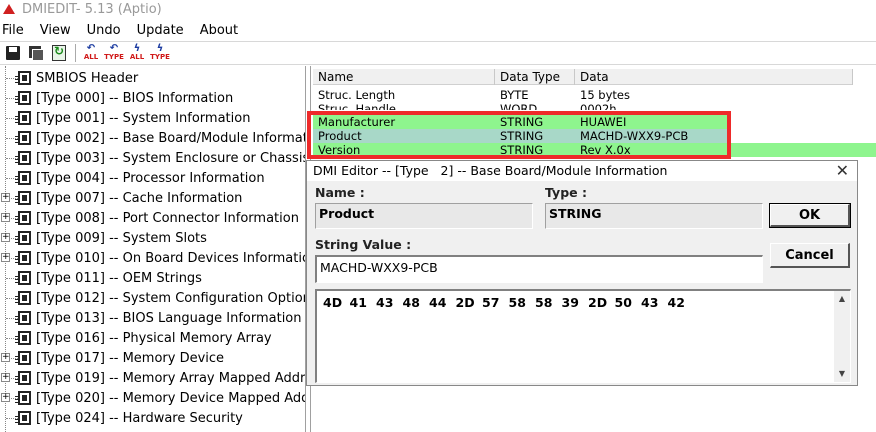  Describe the element at coordinates (810, 215) in the screenshot. I see `ok-button: OK` at that location.